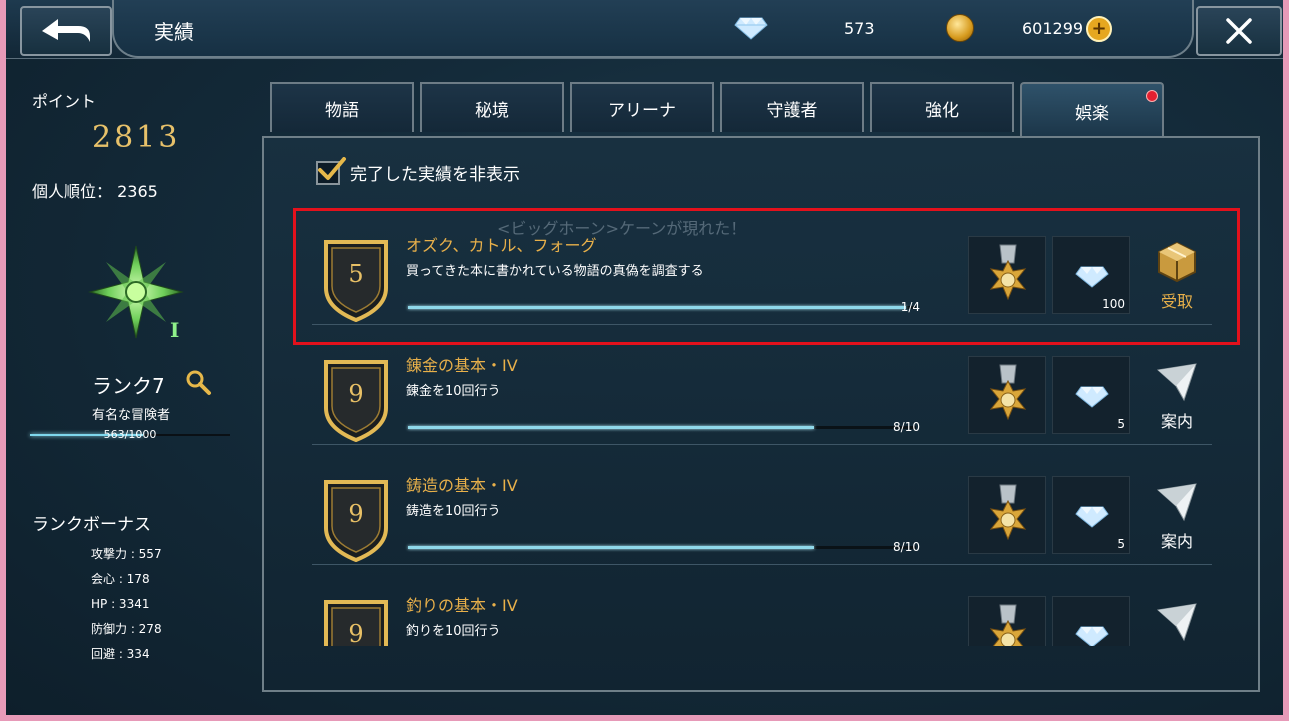  What do you see at coordinates (1152, 96) in the screenshot?
I see `notification-dot` at bounding box center [1152, 96].